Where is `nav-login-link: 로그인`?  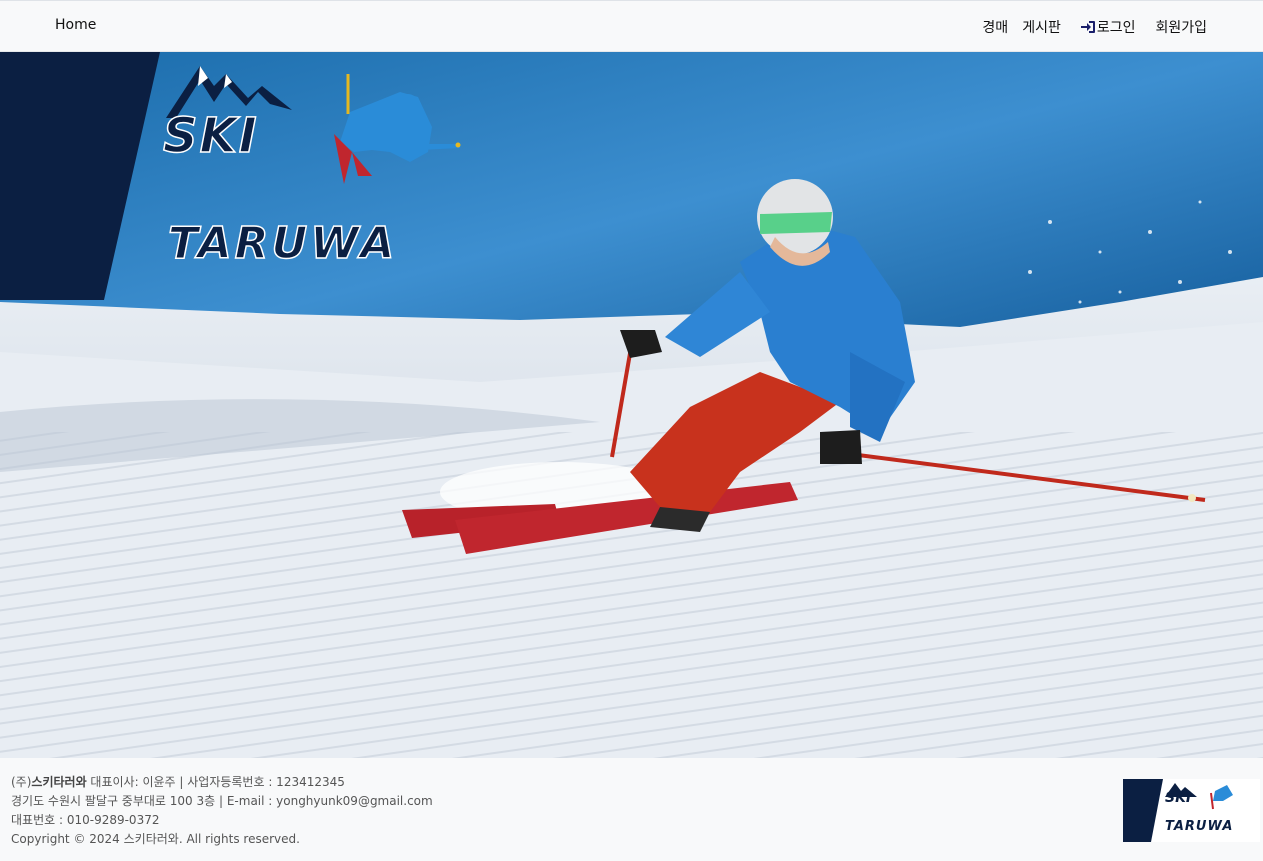
nav-login-link: 로그인 is located at coordinates (1108, 27).